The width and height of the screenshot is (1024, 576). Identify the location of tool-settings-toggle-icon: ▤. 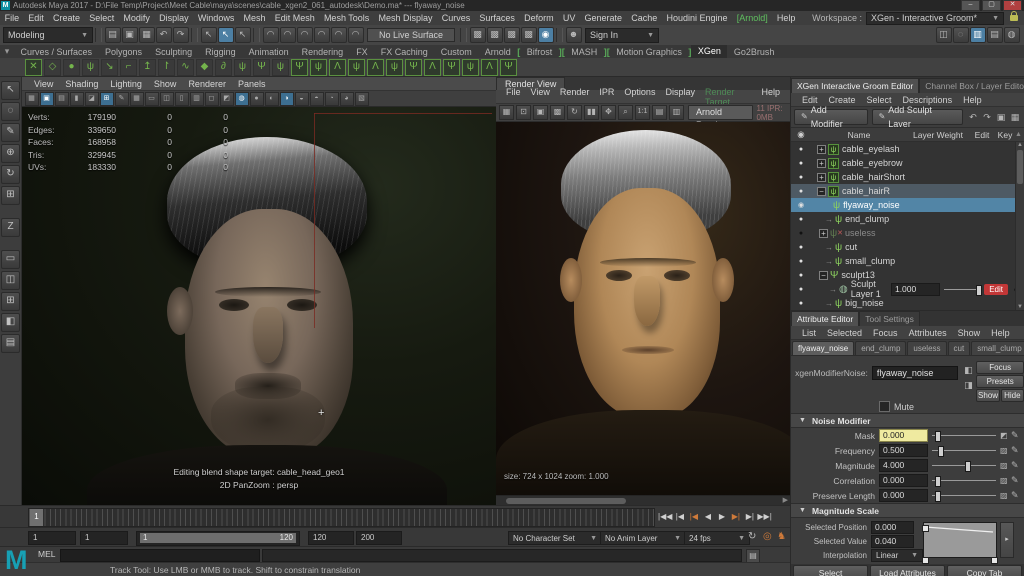
(994, 35).